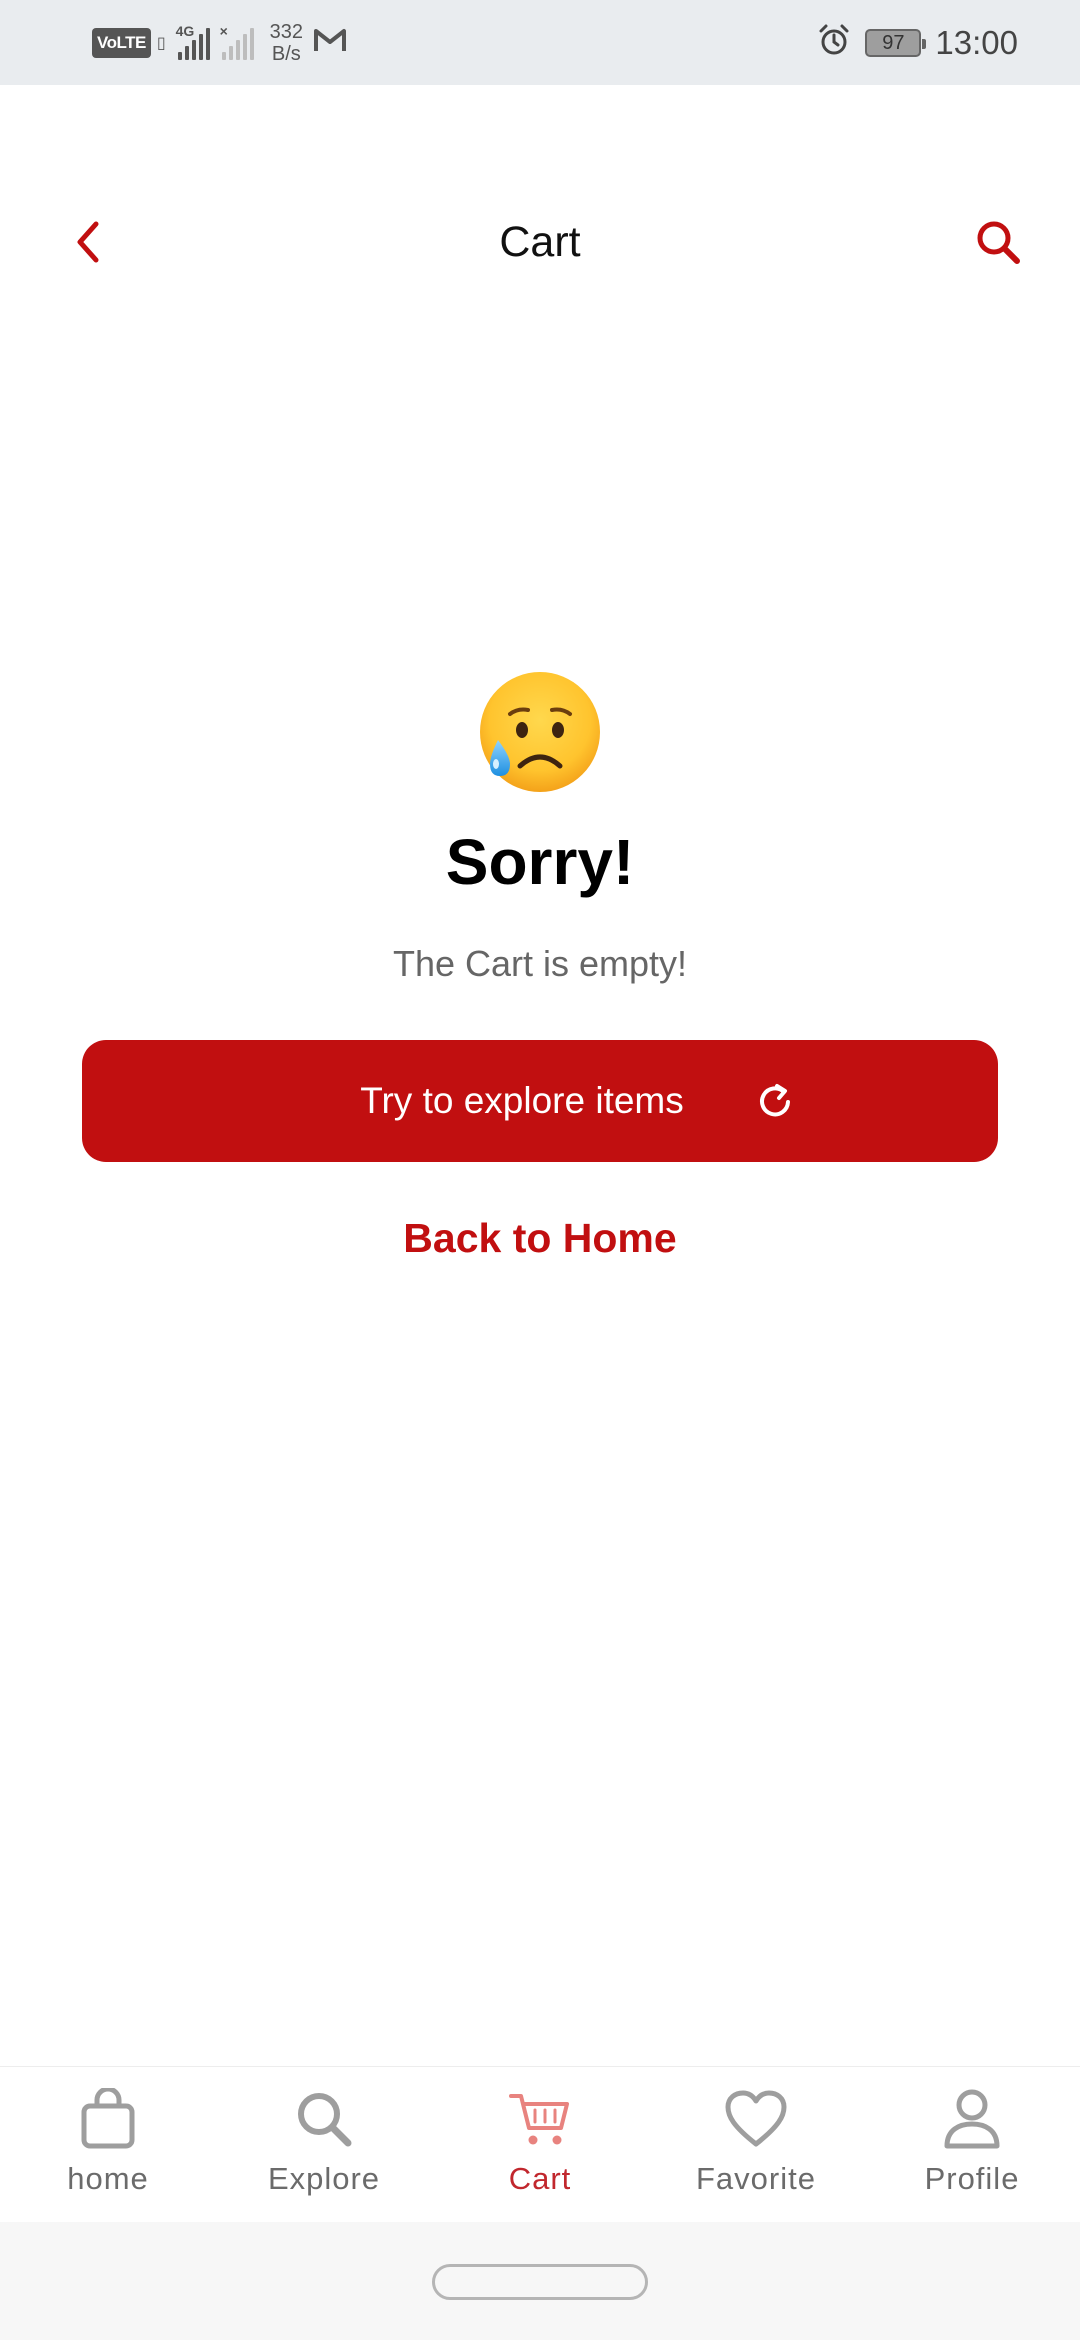  What do you see at coordinates (972, 2178) in the screenshot?
I see `nav-label-profile: Profile` at bounding box center [972, 2178].